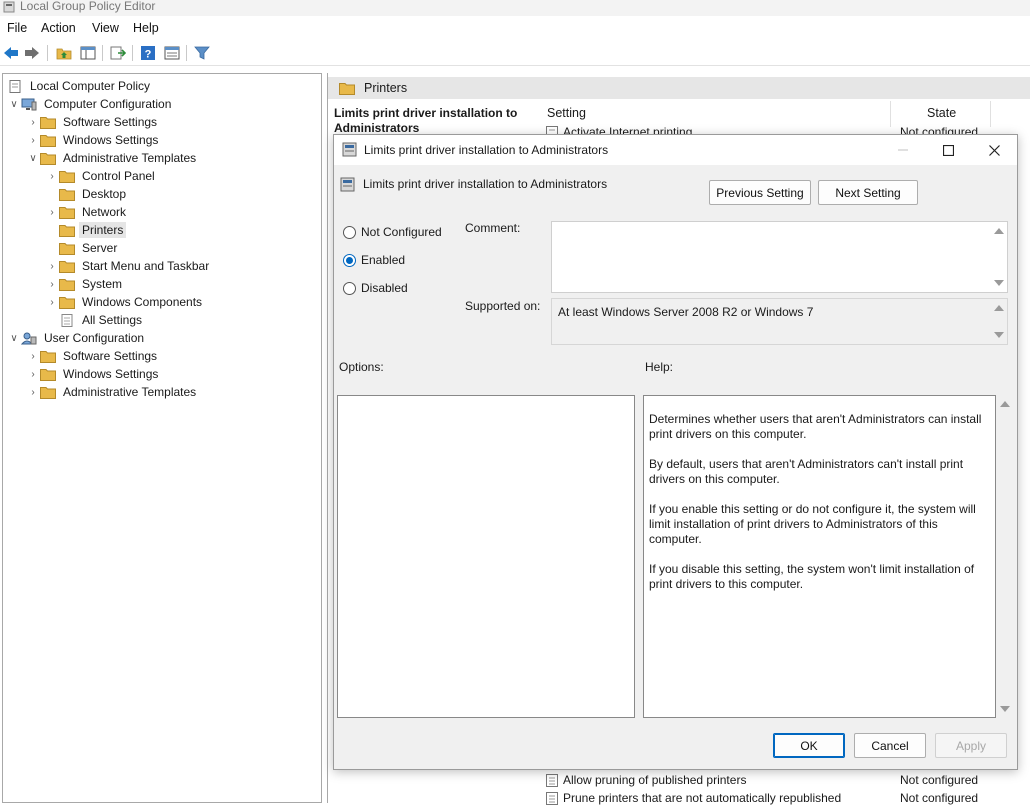 The width and height of the screenshot is (1030, 805). Describe the element at coordinates (102, 320) in the screenshot. I see `tree-item-all-settings: All Settings` at that location.